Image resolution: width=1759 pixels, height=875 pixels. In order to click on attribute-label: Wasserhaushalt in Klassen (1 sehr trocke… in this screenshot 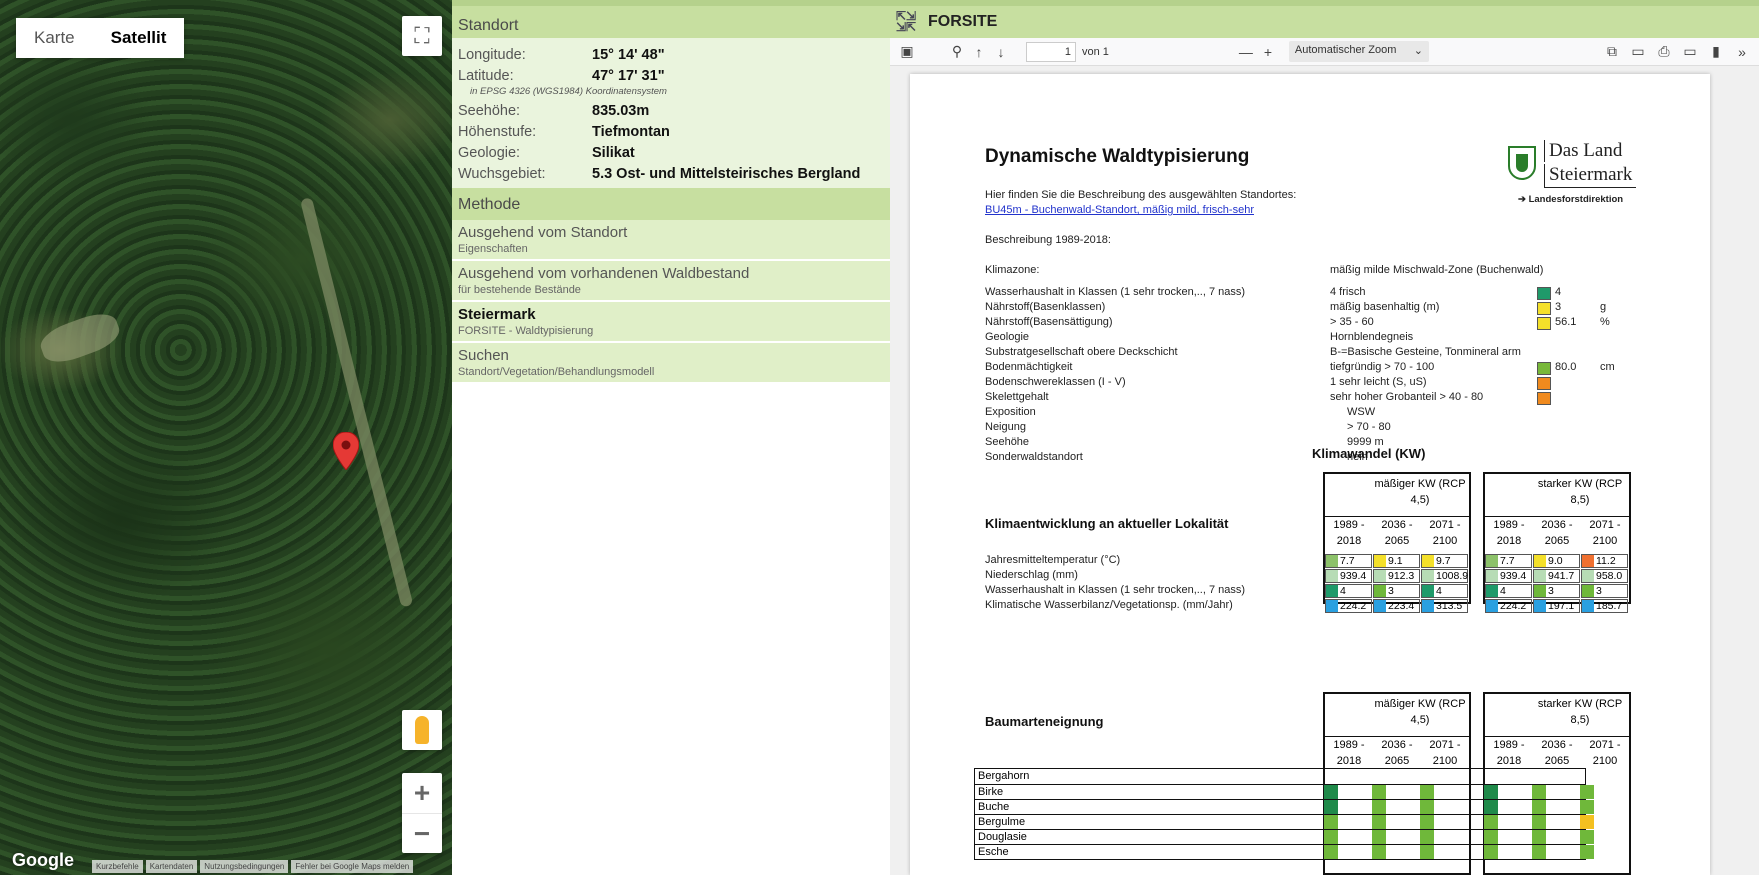, I will do `click(1115, 292)`.